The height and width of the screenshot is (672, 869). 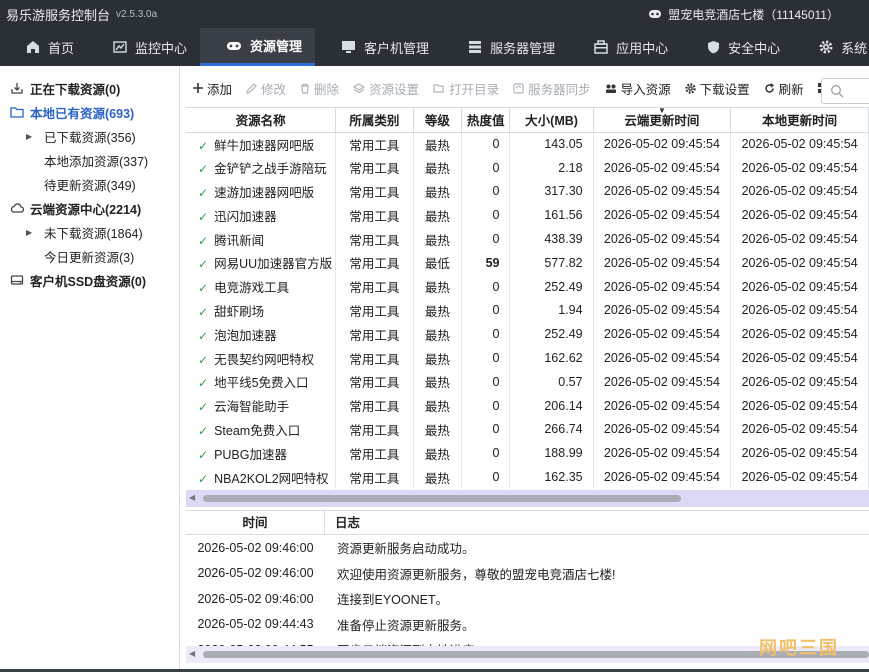 What do you see at coordinates (96, 161) in the screenshot?
I see `tree-label: 本地添加资源(337)` at bounding box center [96, 161].